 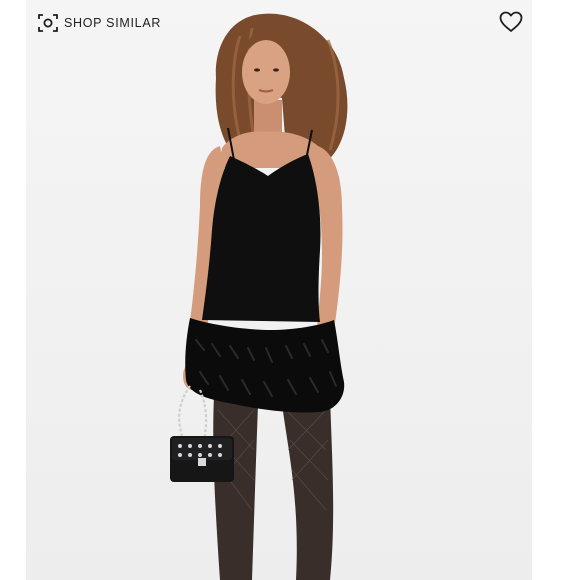 What do you see at coordinates (48, 23) in the screenshot?
I see `visual-search-icon` at bounding box center [48, 23].